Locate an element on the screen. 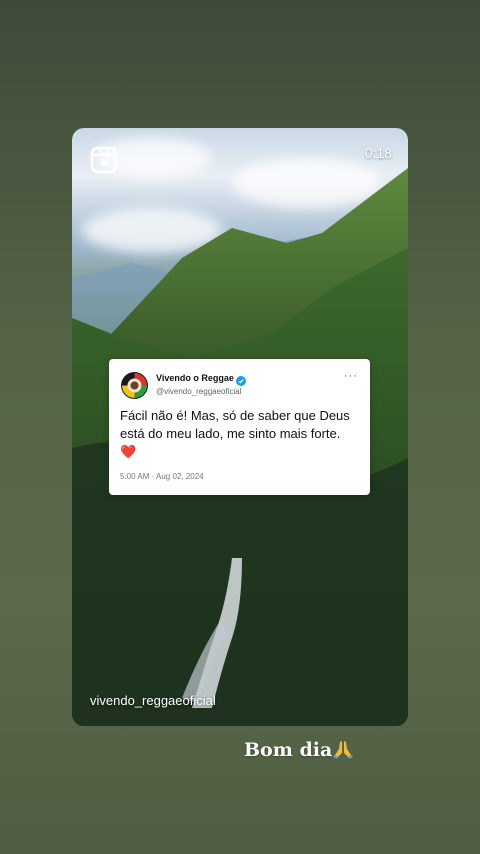 Image resolution: width=480 pixels, height=854 pixels. tweet-handle: @vivendo_reggaeoficial is located at coordinates (199, 391).